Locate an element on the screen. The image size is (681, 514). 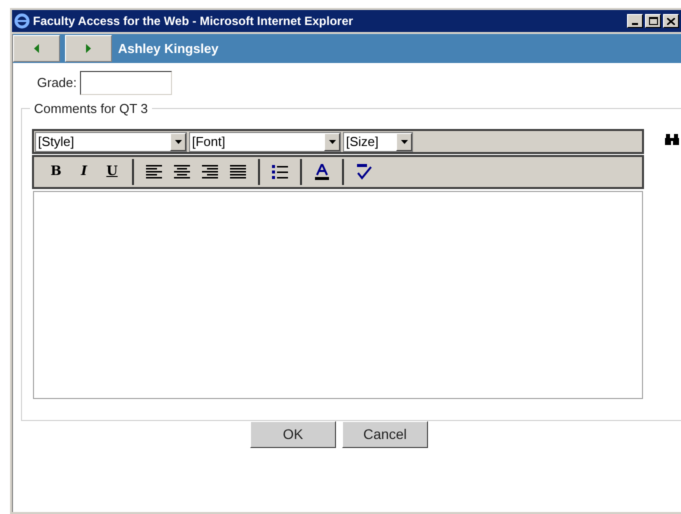
grade-label: Grade: is located at coordinates (57, 83).